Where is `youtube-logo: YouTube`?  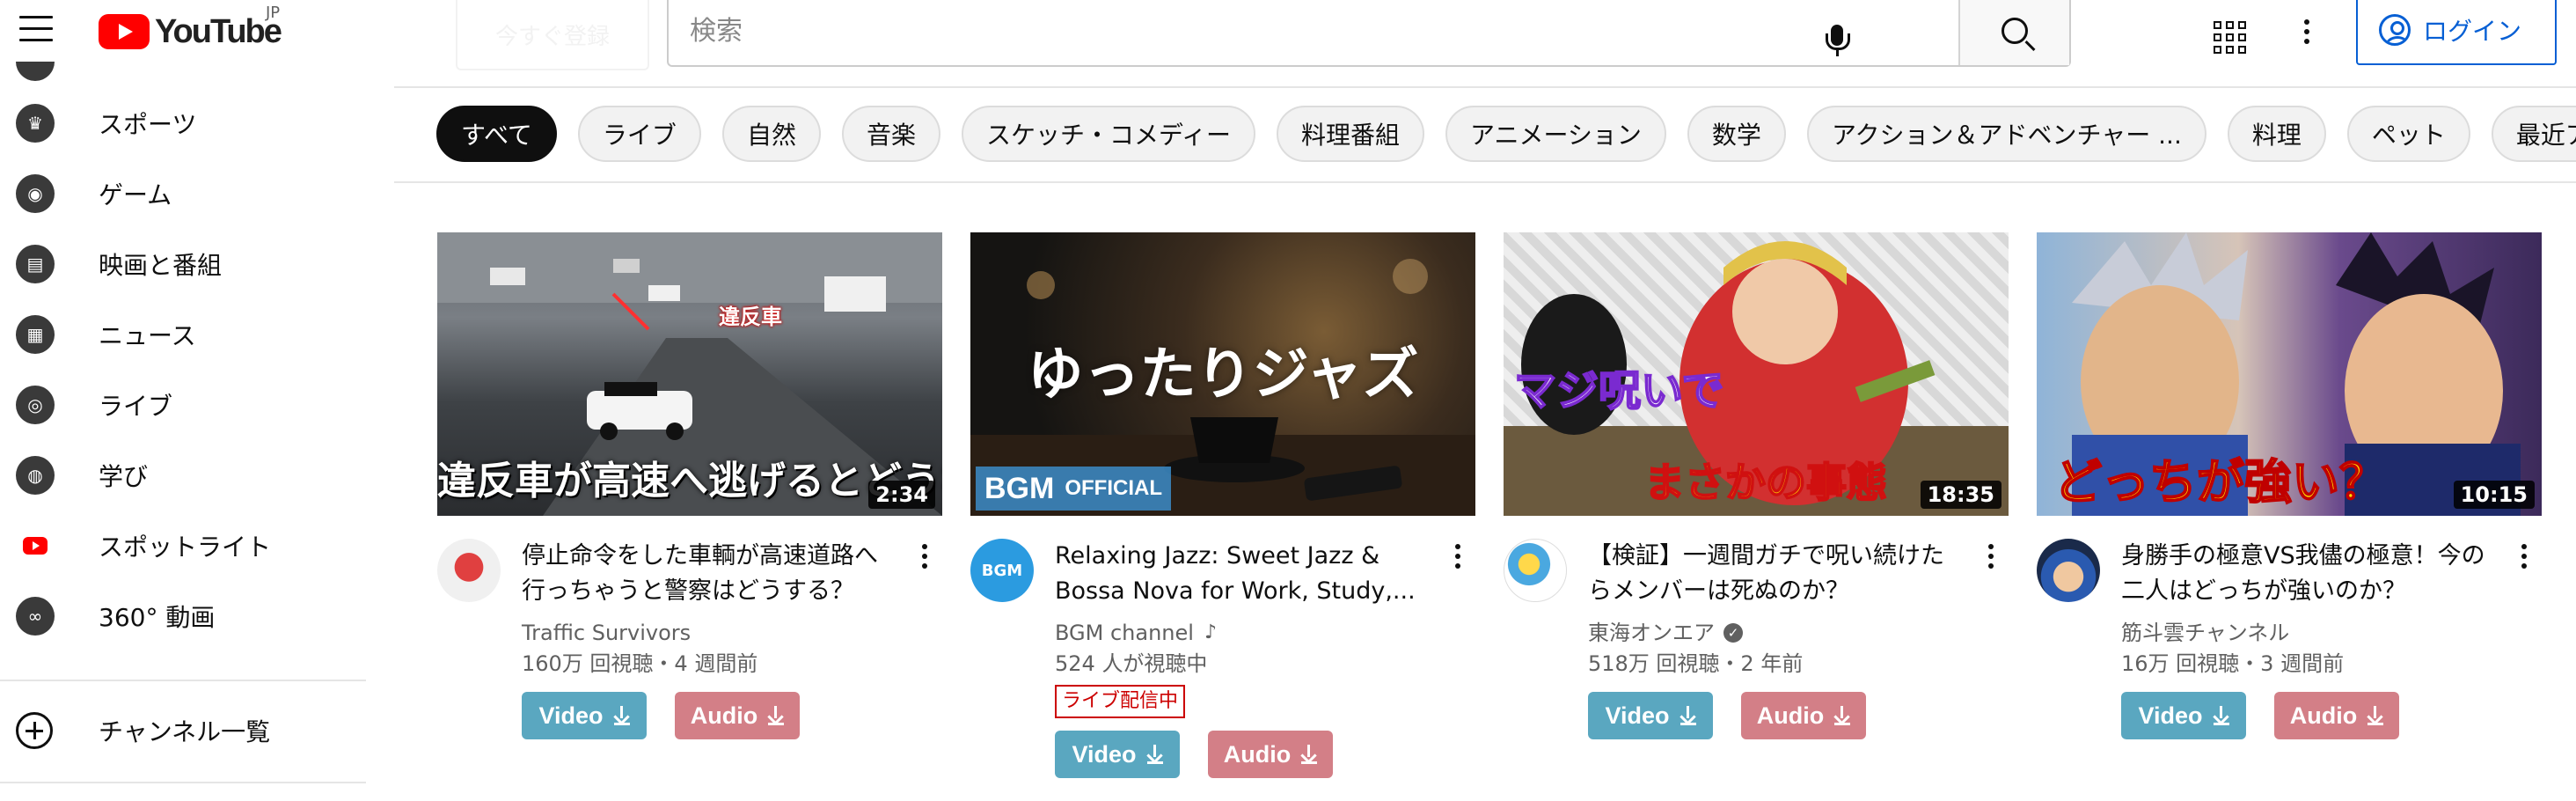
youtube-logo: YouTube is located at coordinates (190, 32).